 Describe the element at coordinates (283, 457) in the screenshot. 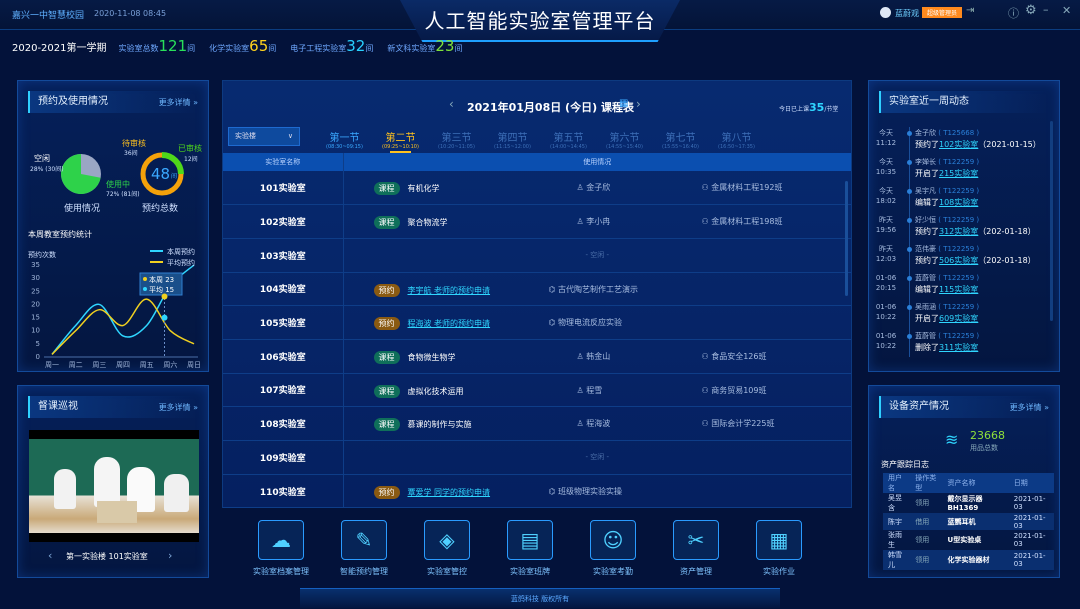

I see `room-name: 109实验室` at that location.